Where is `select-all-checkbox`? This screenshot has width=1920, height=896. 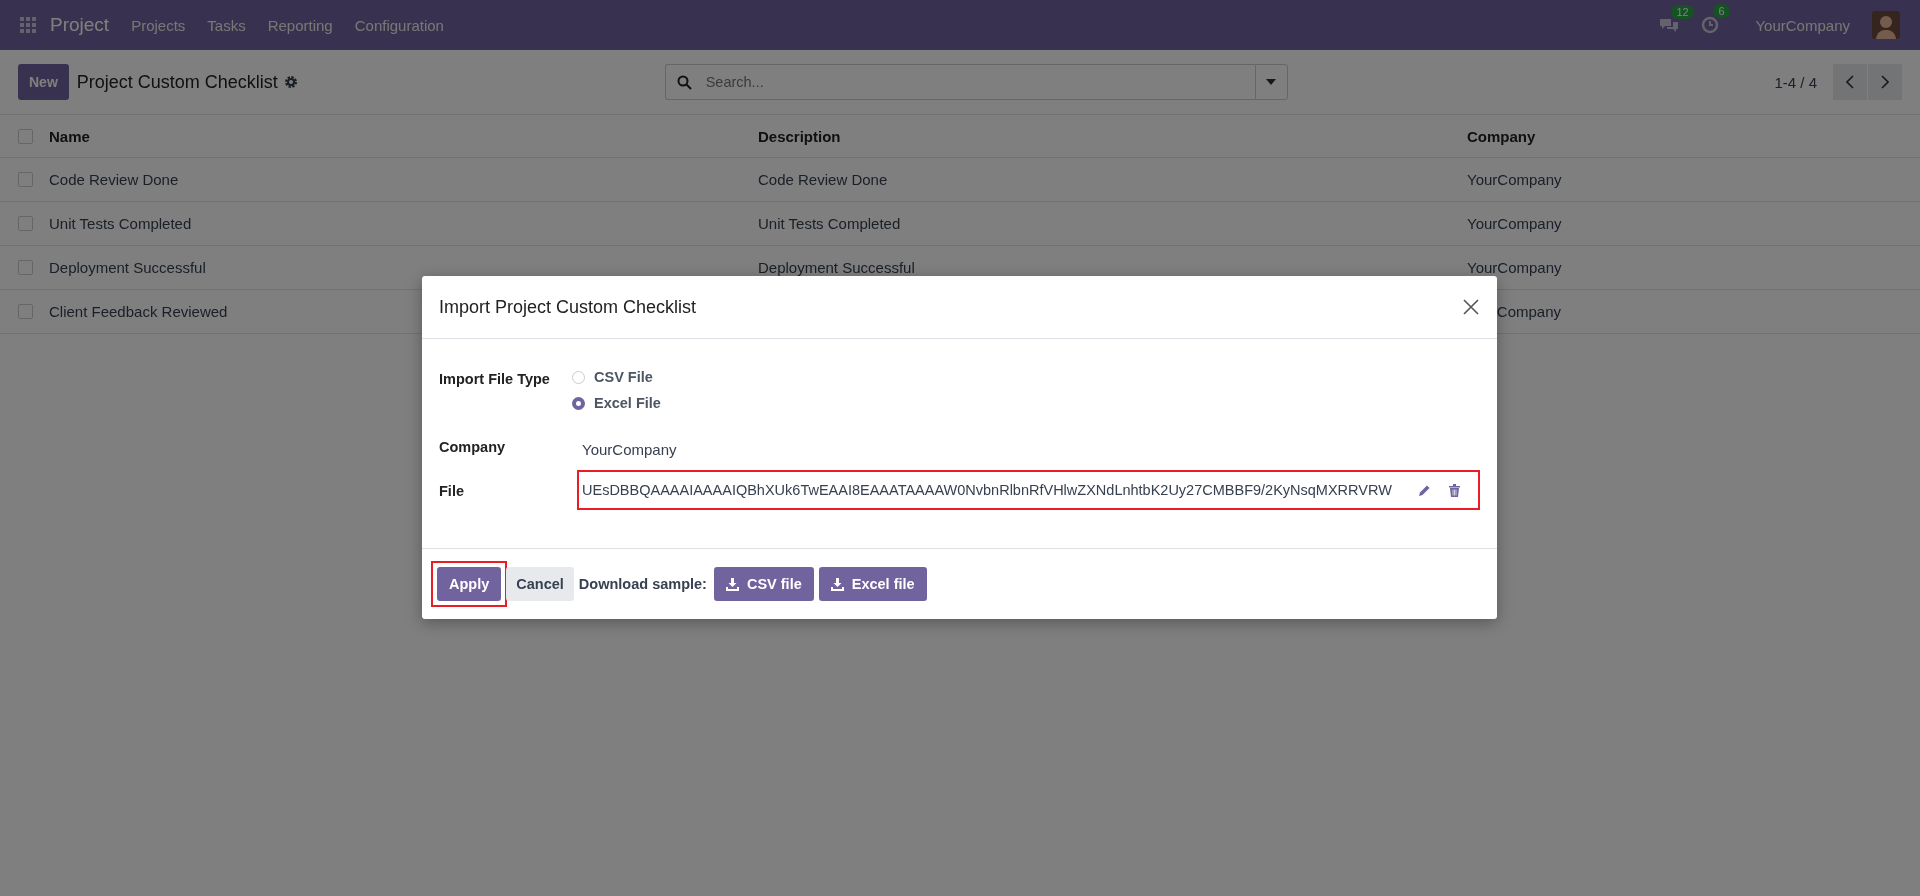 select-all-checkbox is located at coordinates (25, 136).